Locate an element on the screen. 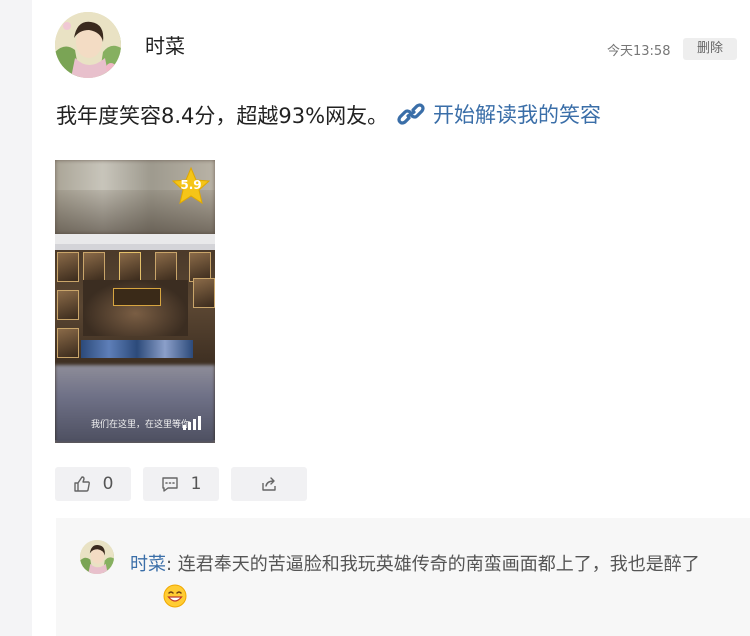  like-count: 0 is located at coordinates (108, 484).